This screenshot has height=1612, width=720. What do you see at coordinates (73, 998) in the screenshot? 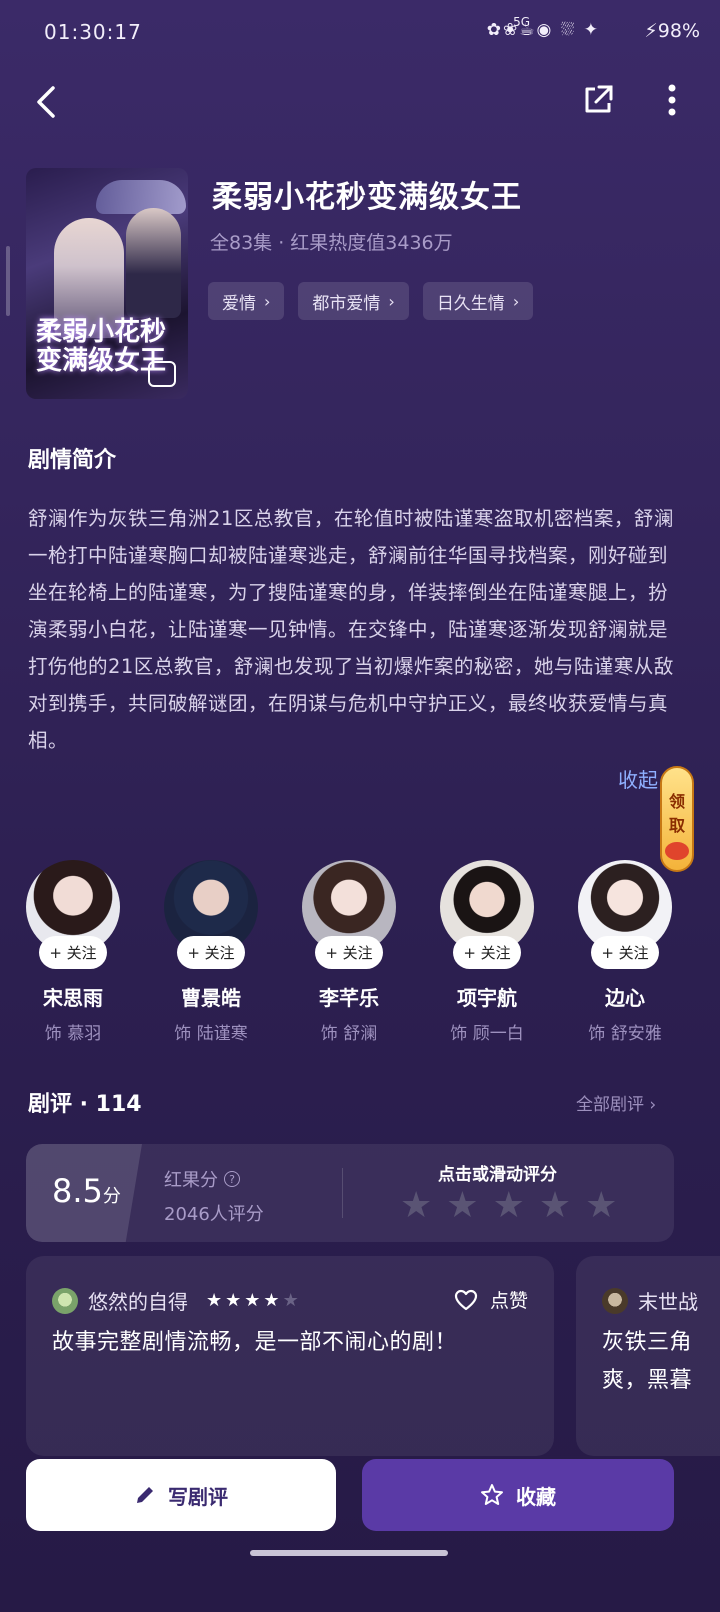
I see `cast-name: 宋思雨` at bounding box center [73, 998].